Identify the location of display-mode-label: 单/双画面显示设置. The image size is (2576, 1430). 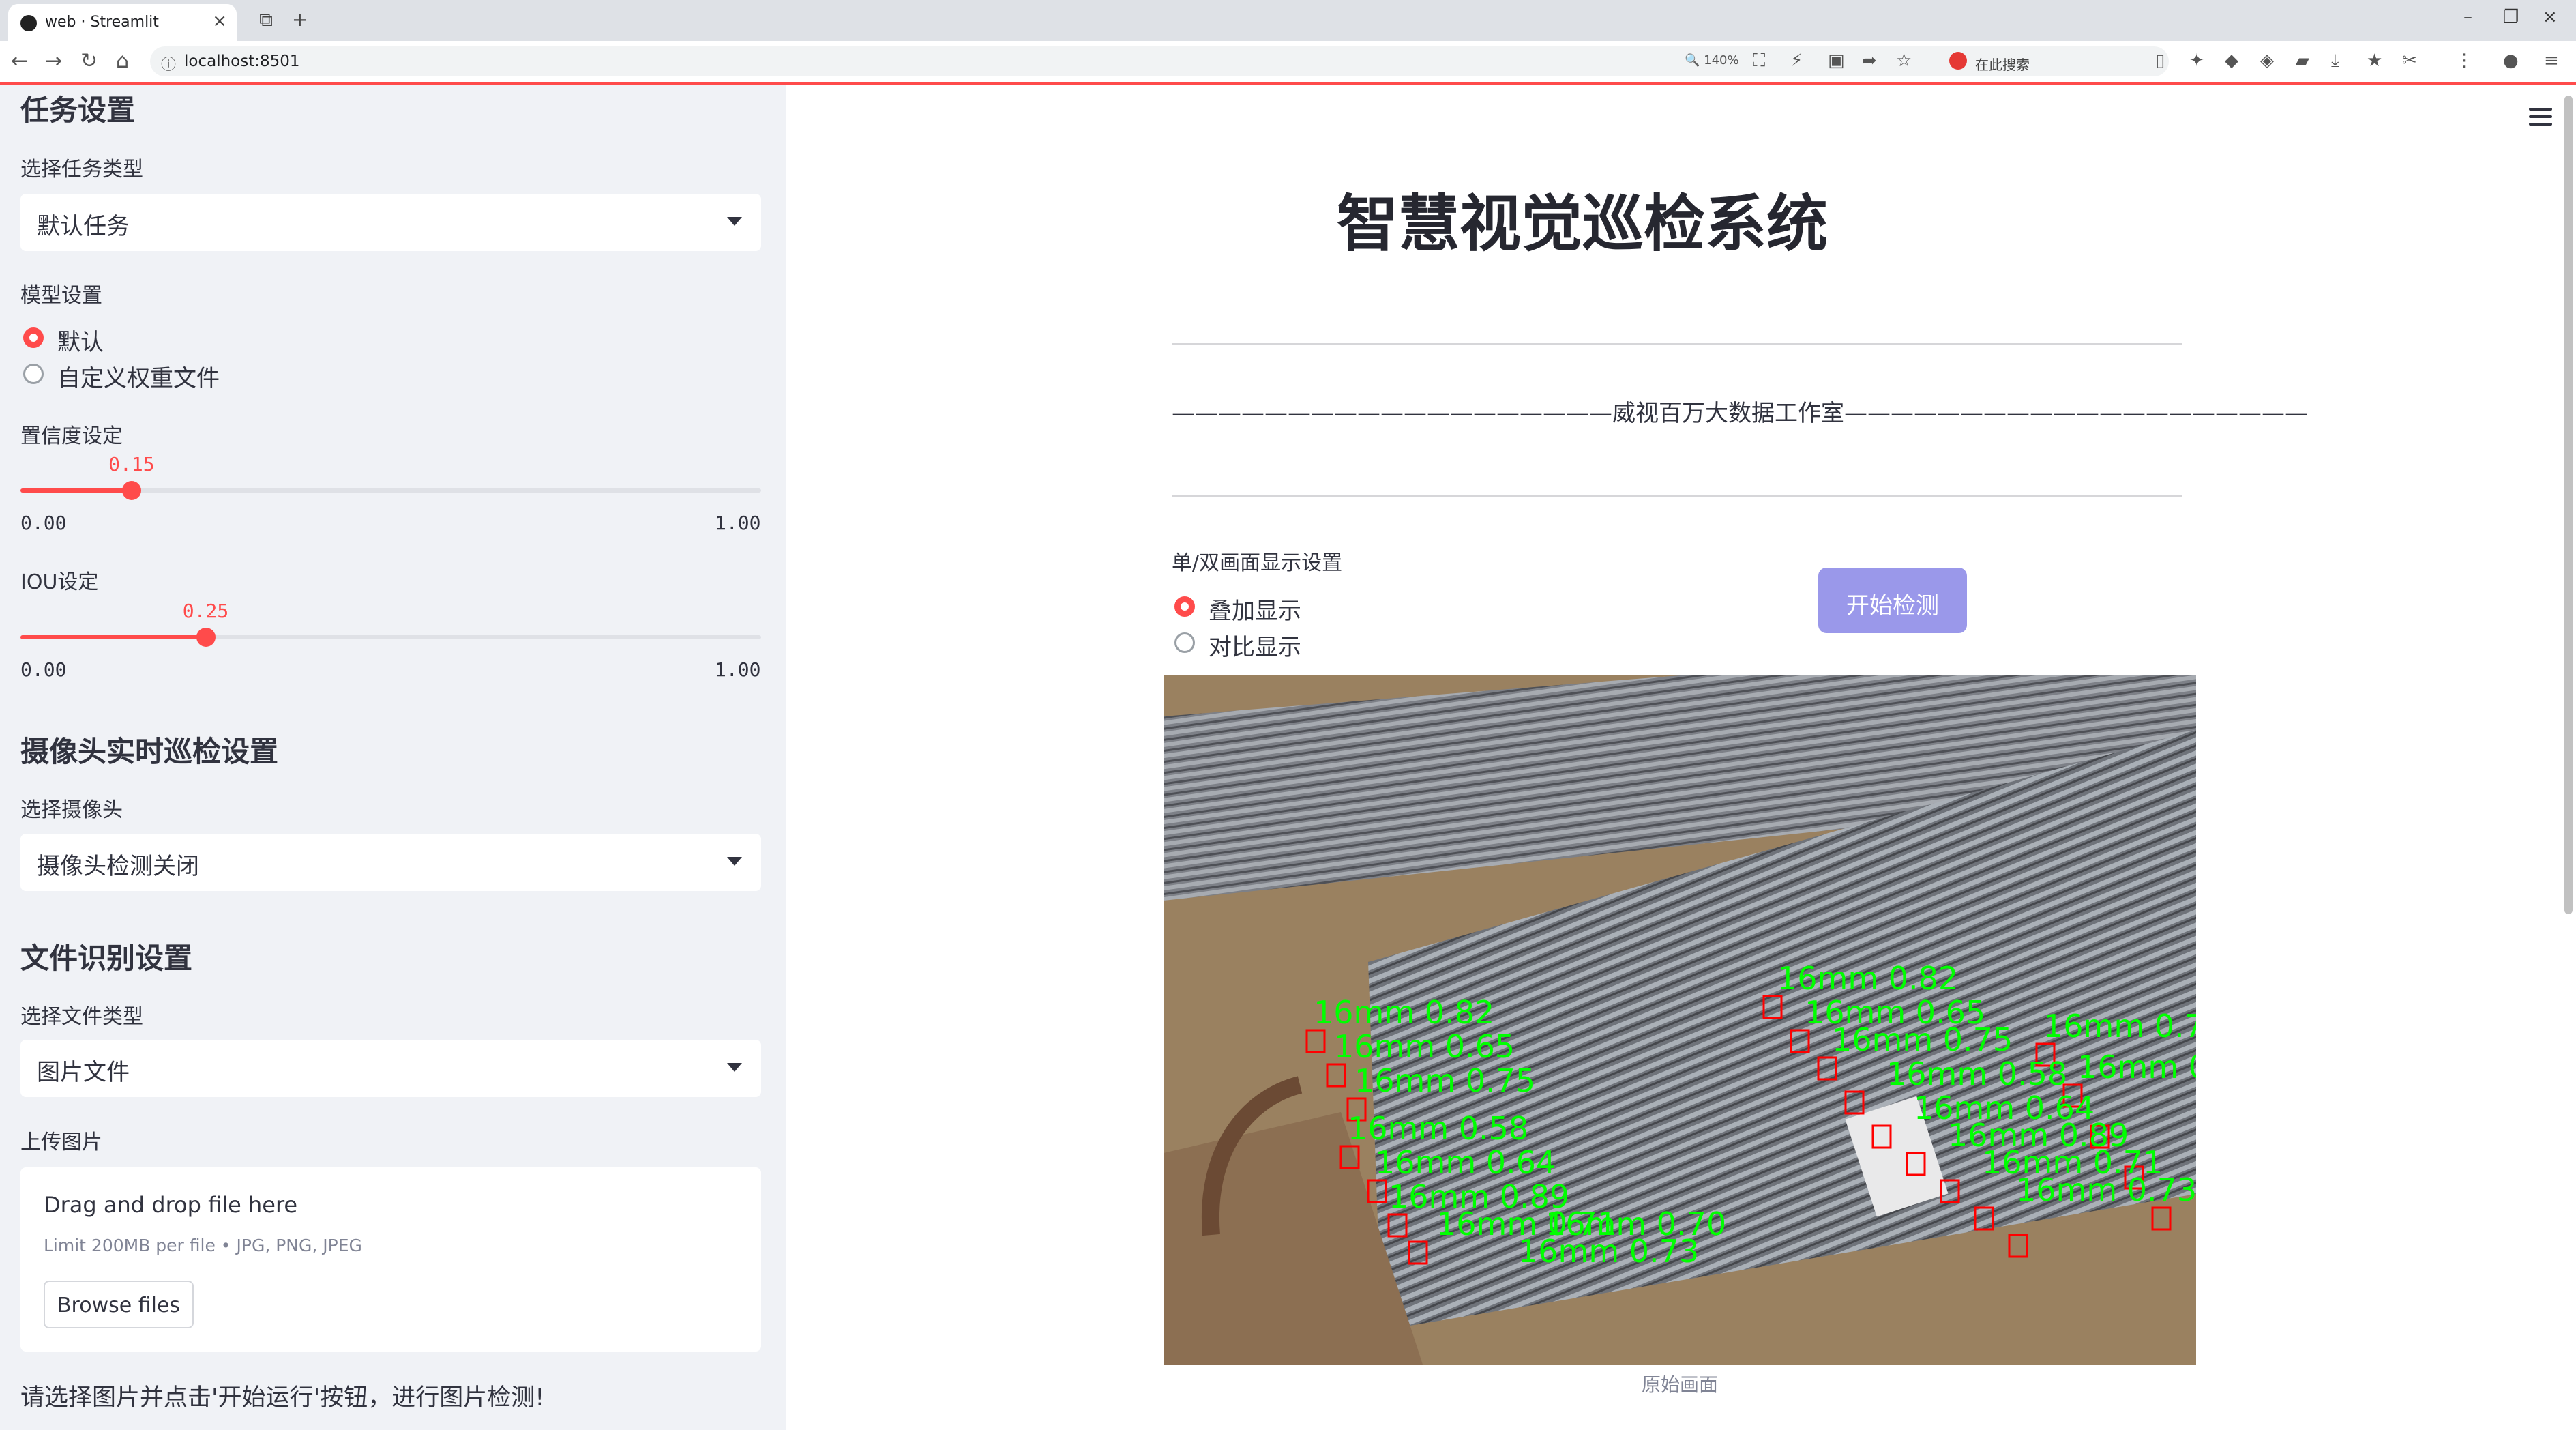
(1257, 563).